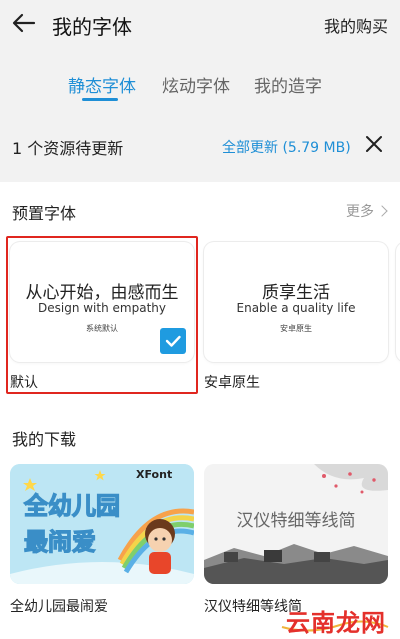 The image size is (400, 639). What do you see at coordinates (24, 23) in the screenshot?
I see `back-arrow-icon` at bounding box center [24, 23].